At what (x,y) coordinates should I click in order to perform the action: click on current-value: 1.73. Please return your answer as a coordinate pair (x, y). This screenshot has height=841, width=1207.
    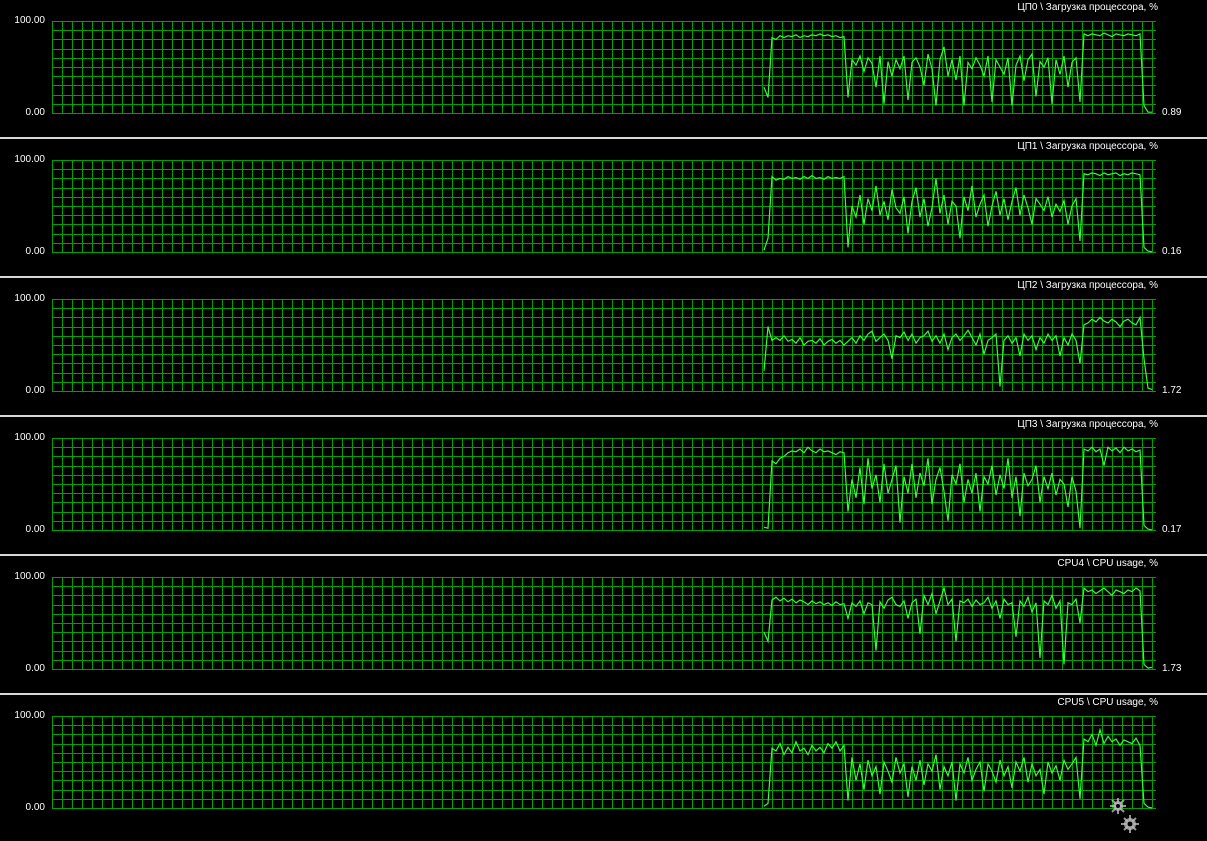
    Looking at the image, I should click on (1172, 668).